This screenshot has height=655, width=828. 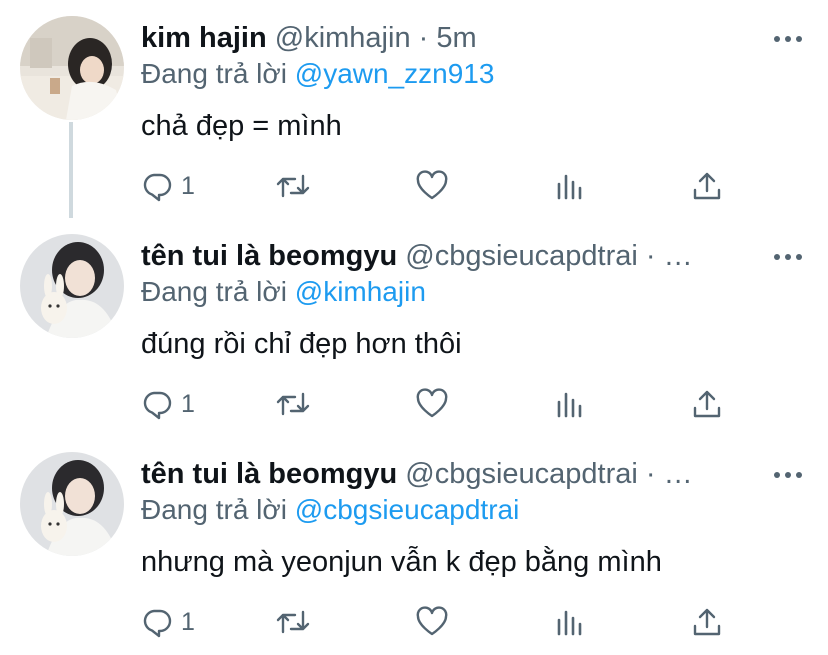 I want to click on replying-to: Đang trả lời @yawn_zzn913, so click(x=317, y=74).